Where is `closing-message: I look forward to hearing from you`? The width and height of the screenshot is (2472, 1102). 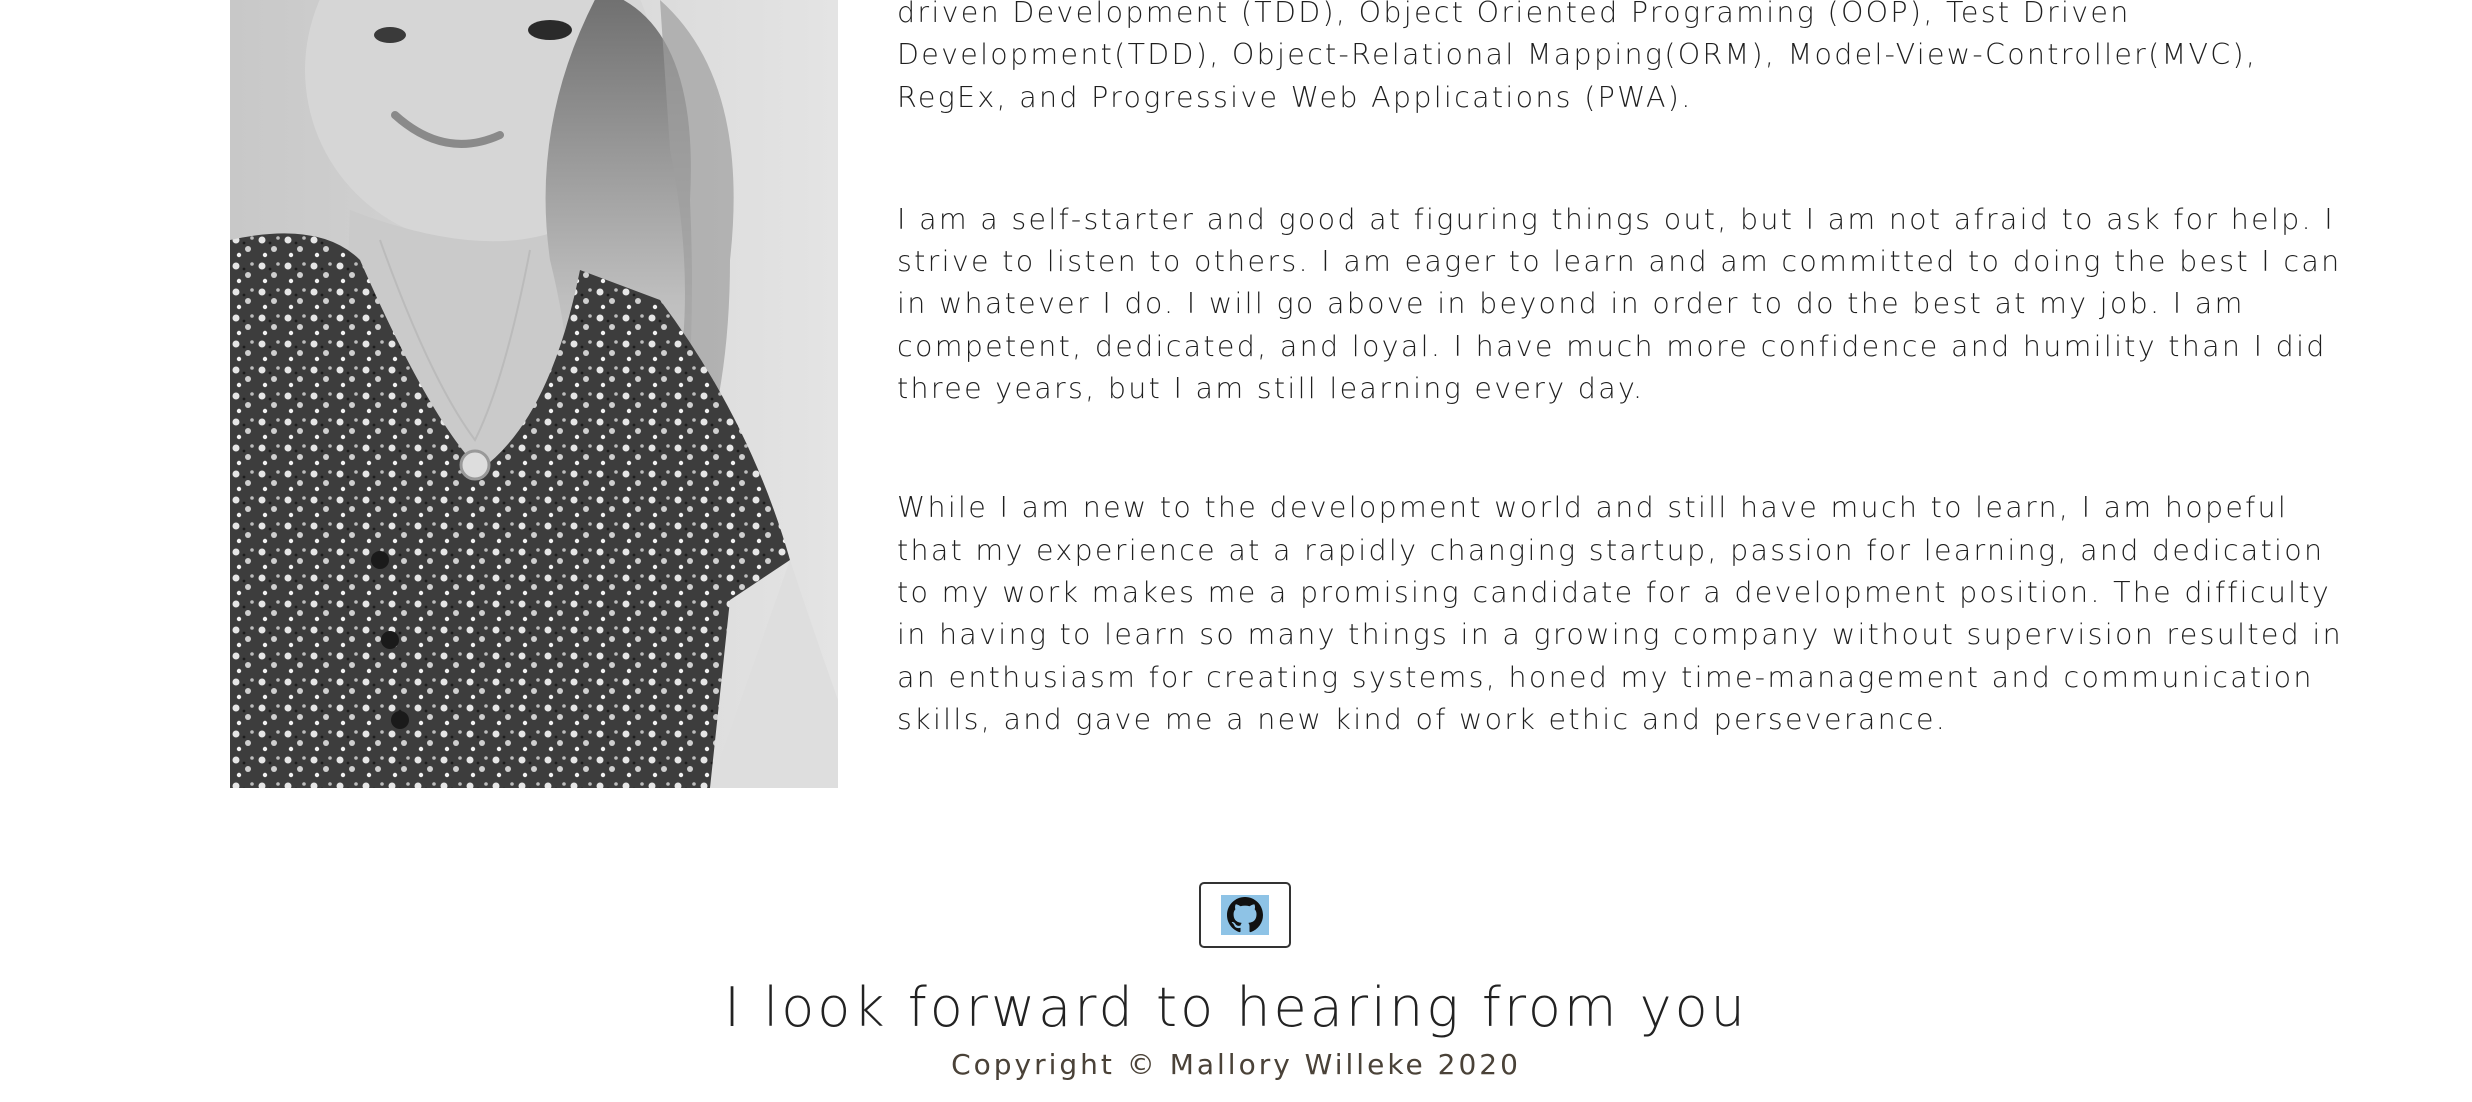 closing-message: I look forward to hearing from you is located at coordinates (1236, 1007).